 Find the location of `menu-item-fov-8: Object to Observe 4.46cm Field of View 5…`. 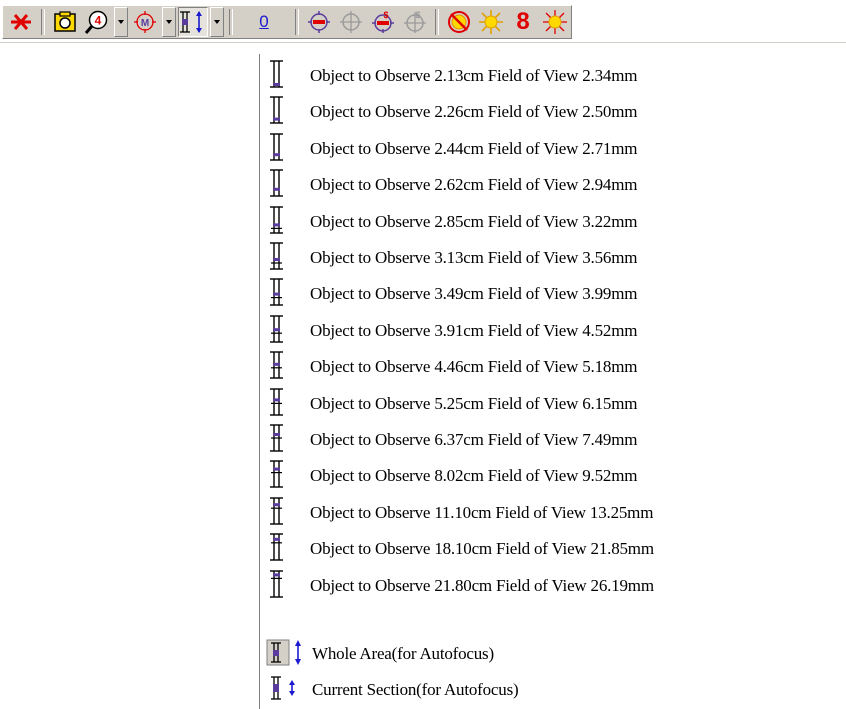

menu-item-fov-8: Object to Observe 4.46cm Field of View 5… is located at coordinates (540, 365).